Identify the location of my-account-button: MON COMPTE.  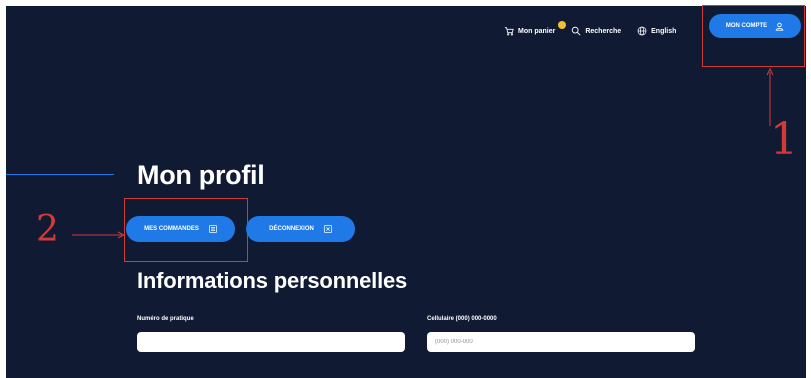
(755, 26).